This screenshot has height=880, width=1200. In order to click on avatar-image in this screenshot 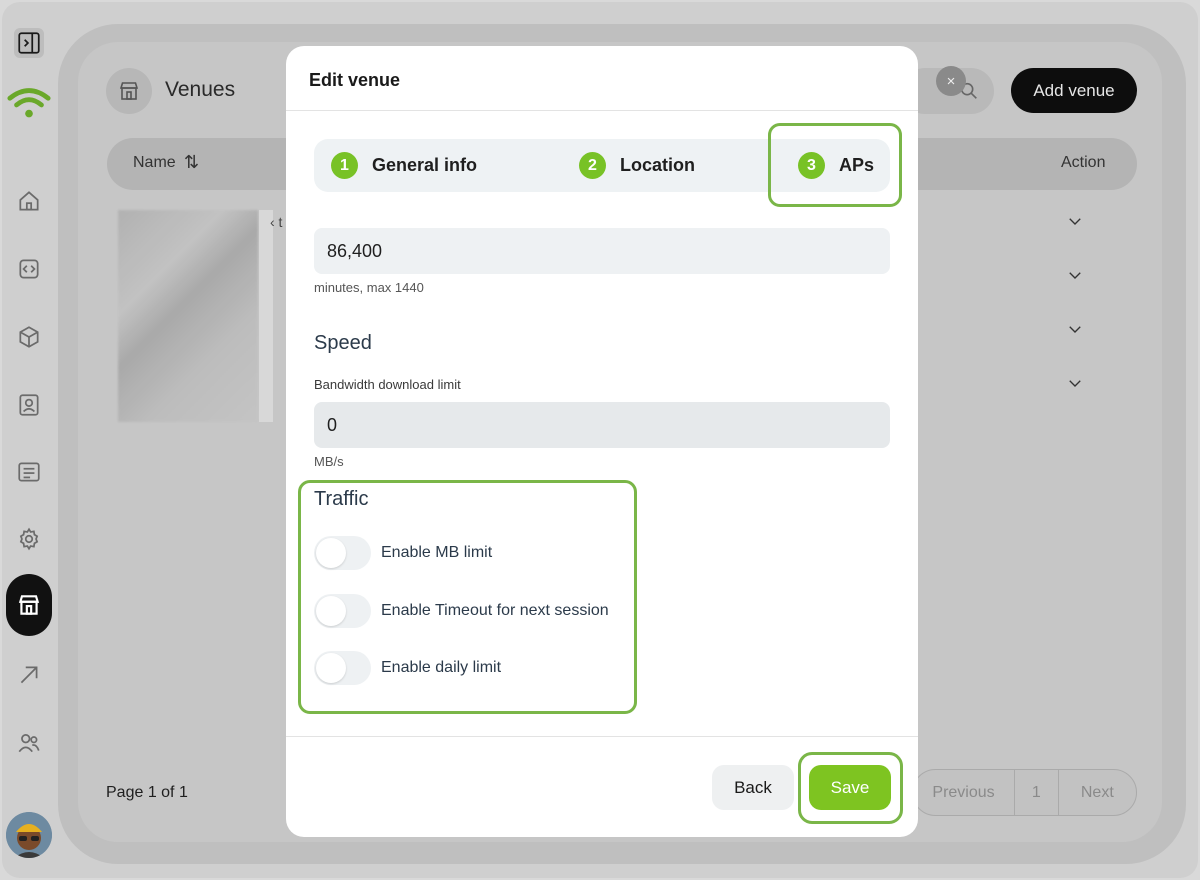, I will do `click(29, 835)`.